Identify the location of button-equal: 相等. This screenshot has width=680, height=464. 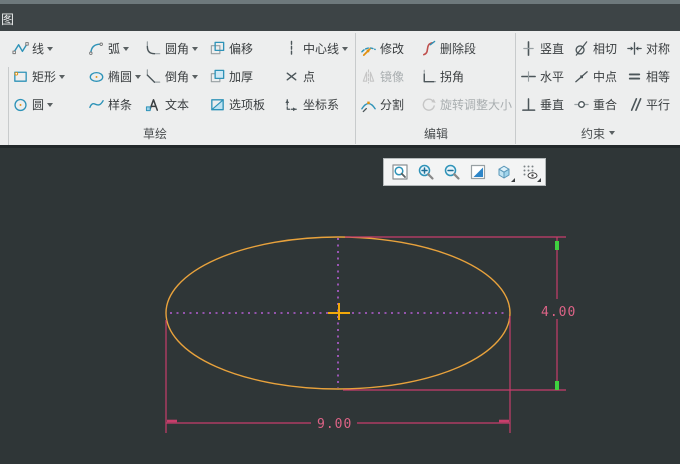
(650, 76).